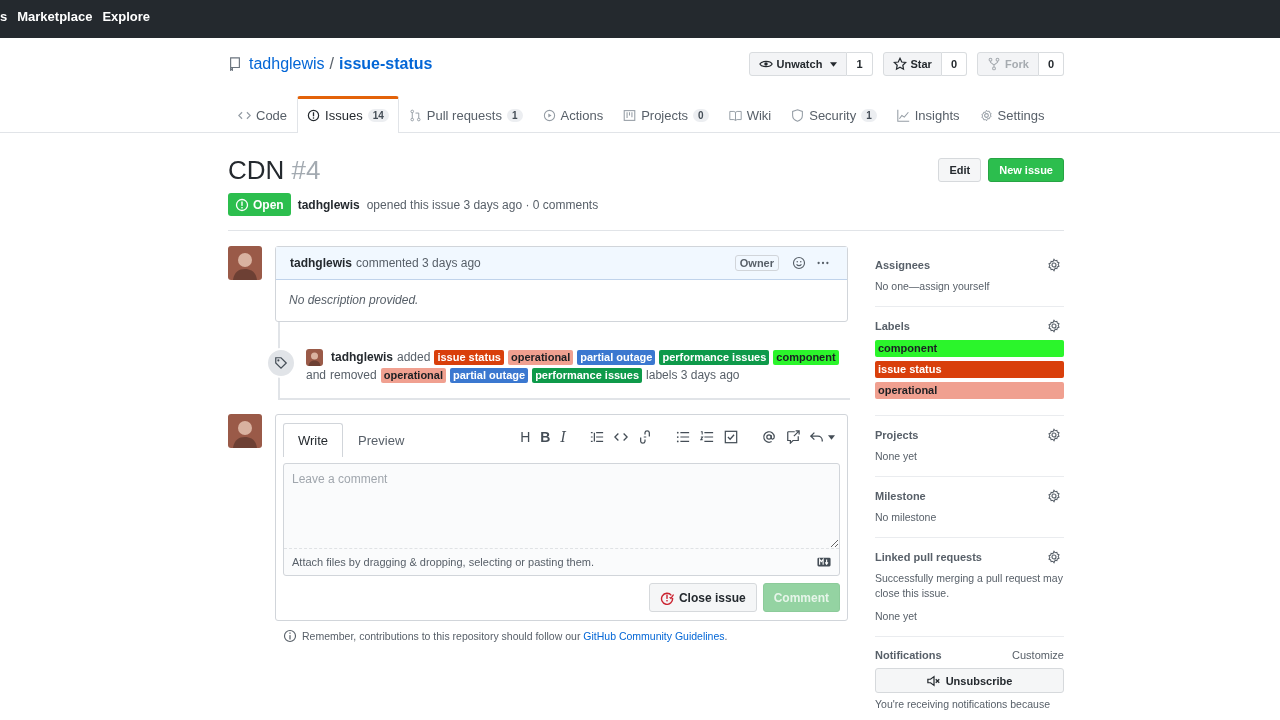 The width and height of the screenshot is (1280, 720). I want to click on quote-icon, so click(597, 437).